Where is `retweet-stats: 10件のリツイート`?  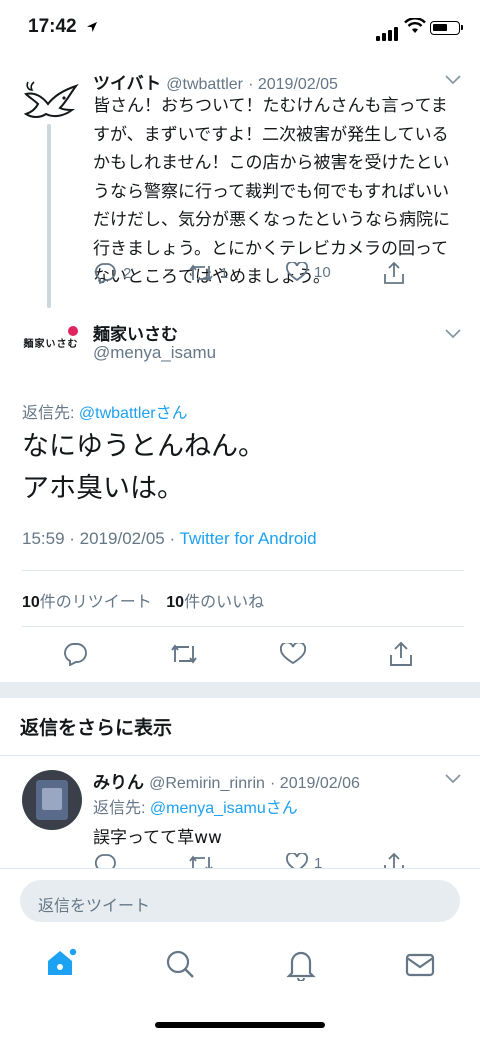 retweet-stats: 10件のリツイート is located at coordinates (87, 602).